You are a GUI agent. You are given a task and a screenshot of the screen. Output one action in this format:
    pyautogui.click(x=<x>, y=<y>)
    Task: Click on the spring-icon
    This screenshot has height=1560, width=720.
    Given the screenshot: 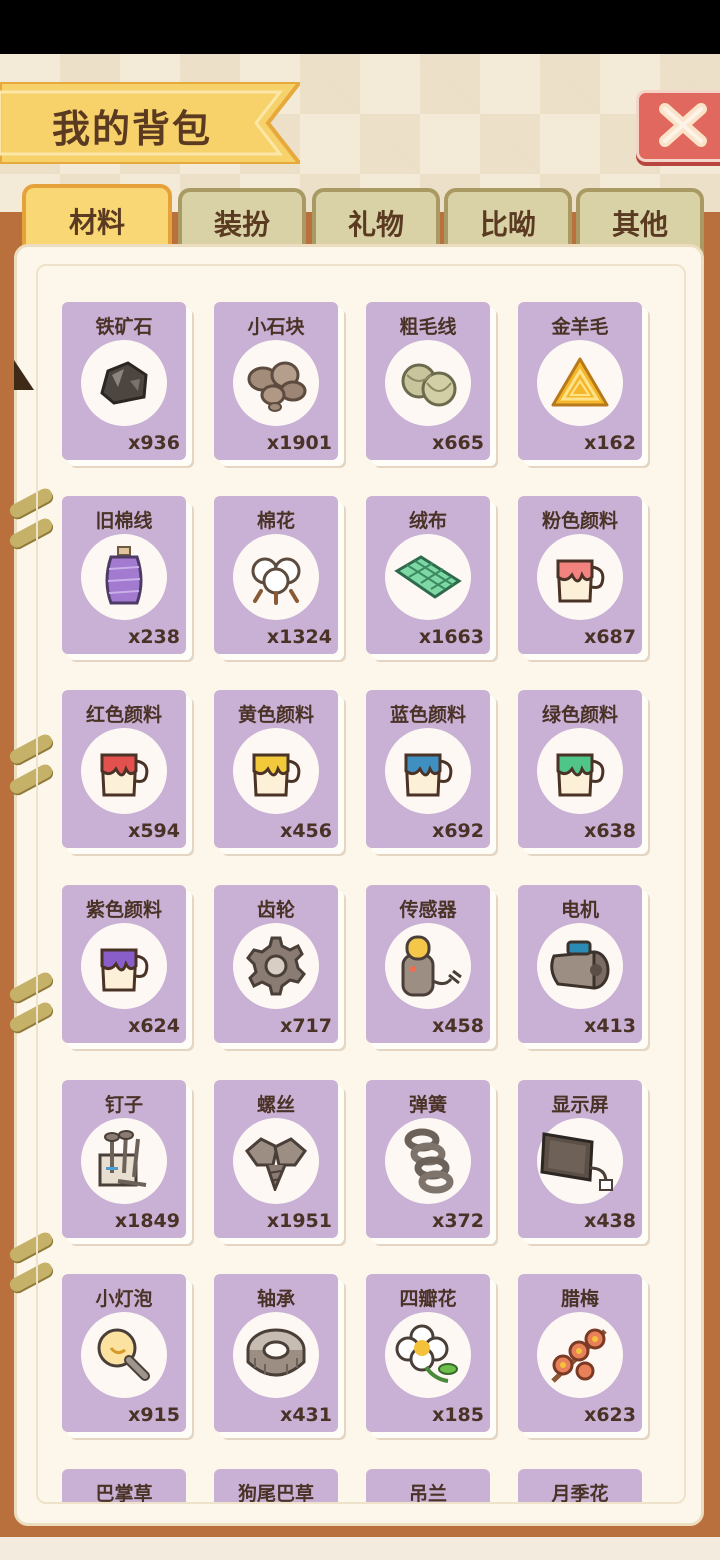 What is the action you would take?
    pyautogui.click(x=428, y=1161)
    